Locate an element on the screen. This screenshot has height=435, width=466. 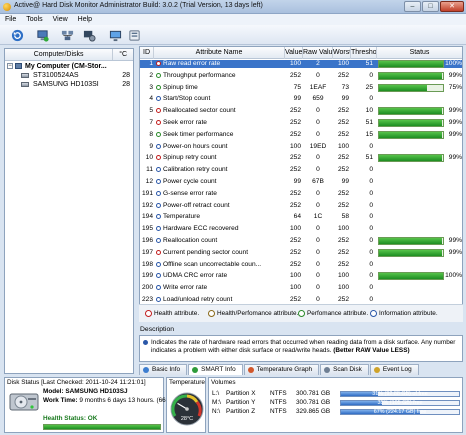
attribute-worst: 100 is located at coordinates (343, 288).